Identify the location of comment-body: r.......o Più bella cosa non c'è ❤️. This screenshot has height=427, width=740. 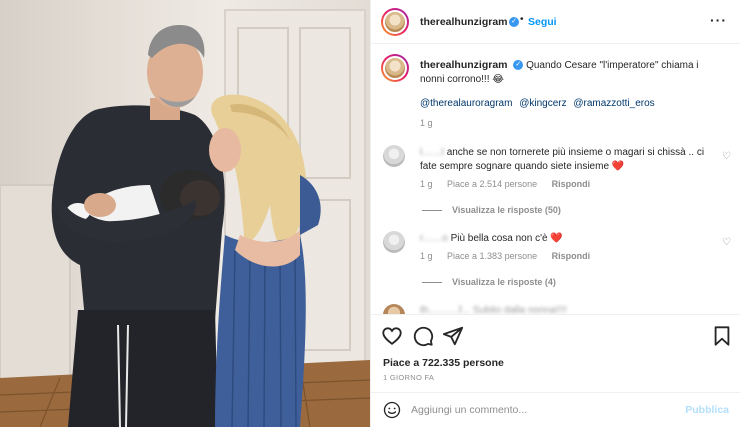
(565, 239).